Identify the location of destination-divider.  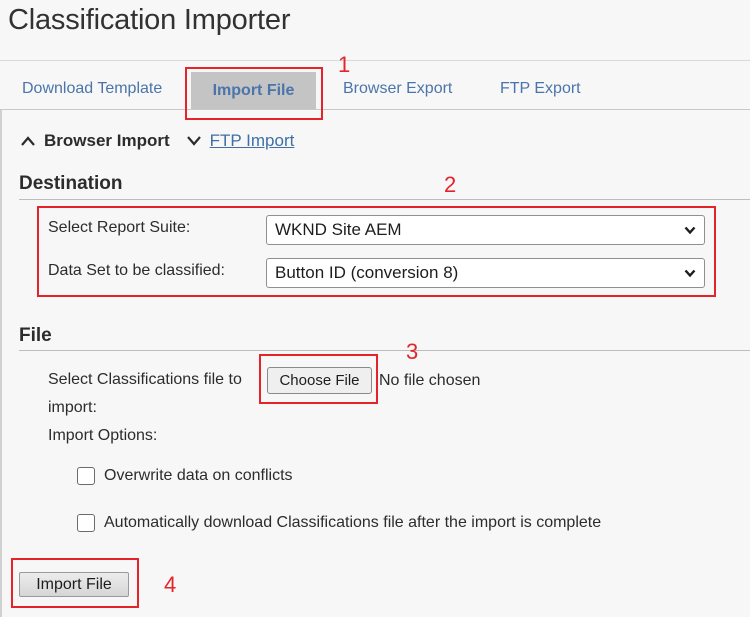
(384, 199).